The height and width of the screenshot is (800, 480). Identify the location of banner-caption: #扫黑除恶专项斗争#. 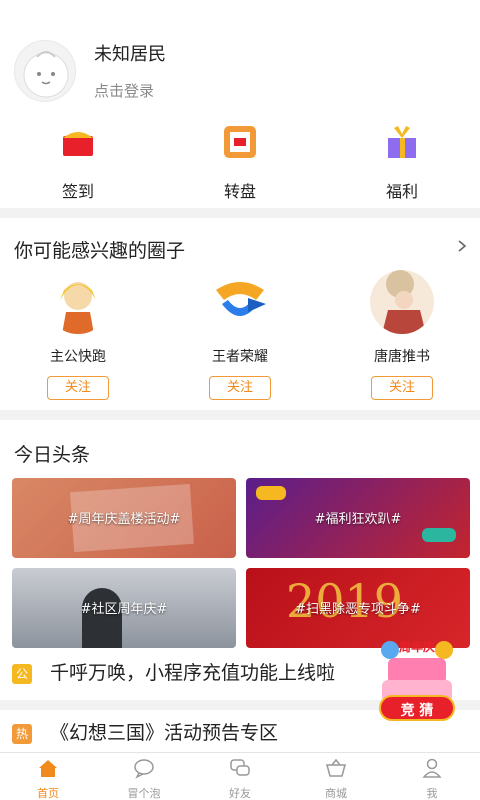
(358, 609).